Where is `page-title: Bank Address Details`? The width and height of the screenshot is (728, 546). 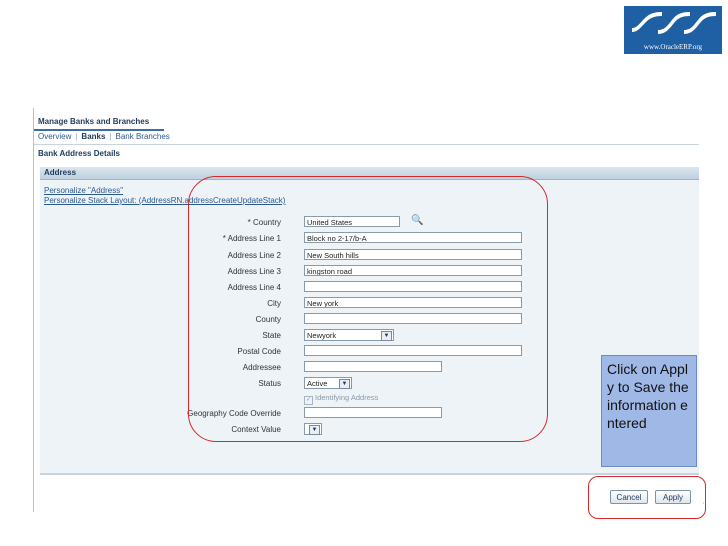 page-title: Bank Address Details is located at coordinates (79, 153).